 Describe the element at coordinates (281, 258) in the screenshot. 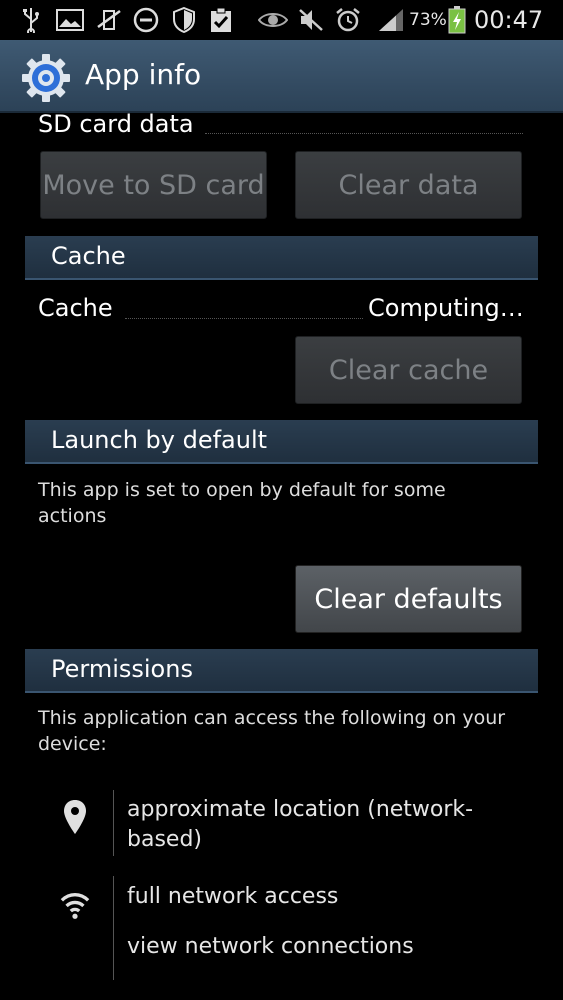

I see `section-header-cache: Cache` at that location.